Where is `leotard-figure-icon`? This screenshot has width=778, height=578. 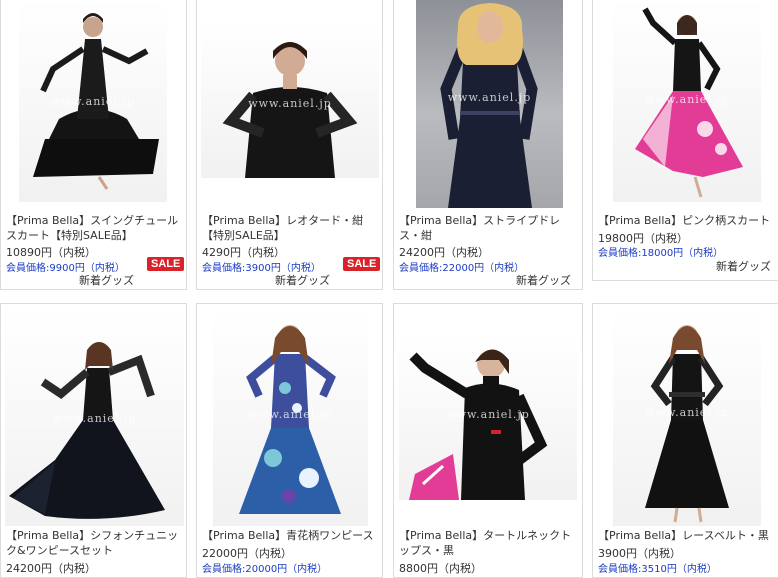 leotard-figure-icon is located at coordinates (290, 110).